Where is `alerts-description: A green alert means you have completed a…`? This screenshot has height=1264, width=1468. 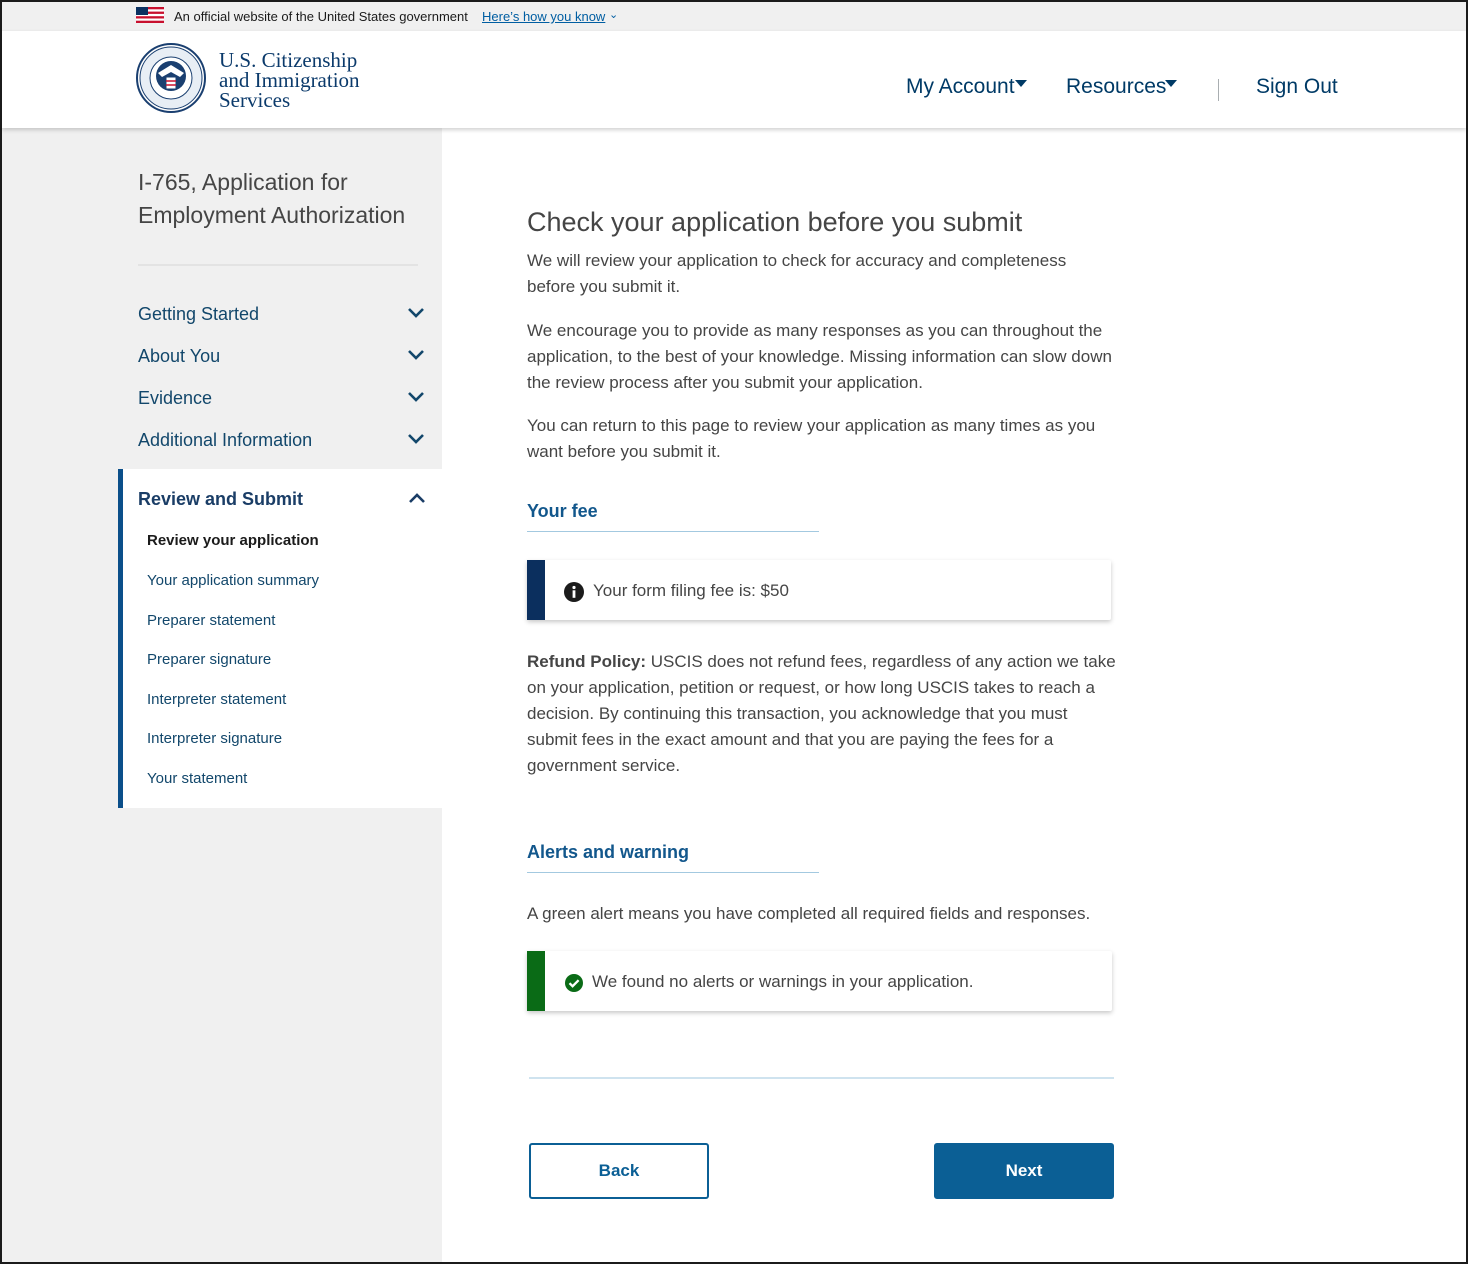
alerts-description: A green alert means you have completed a… is located at coordinates (809, 913).